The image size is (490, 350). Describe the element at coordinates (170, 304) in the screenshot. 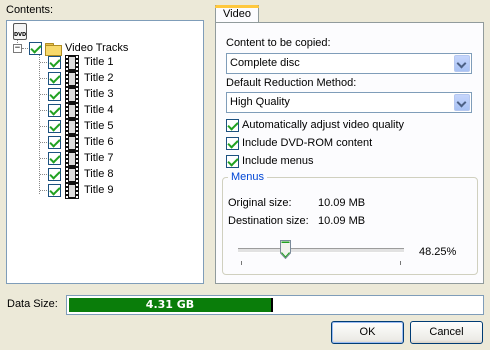

I see `data-size-value: 4.31 GB` at that location.